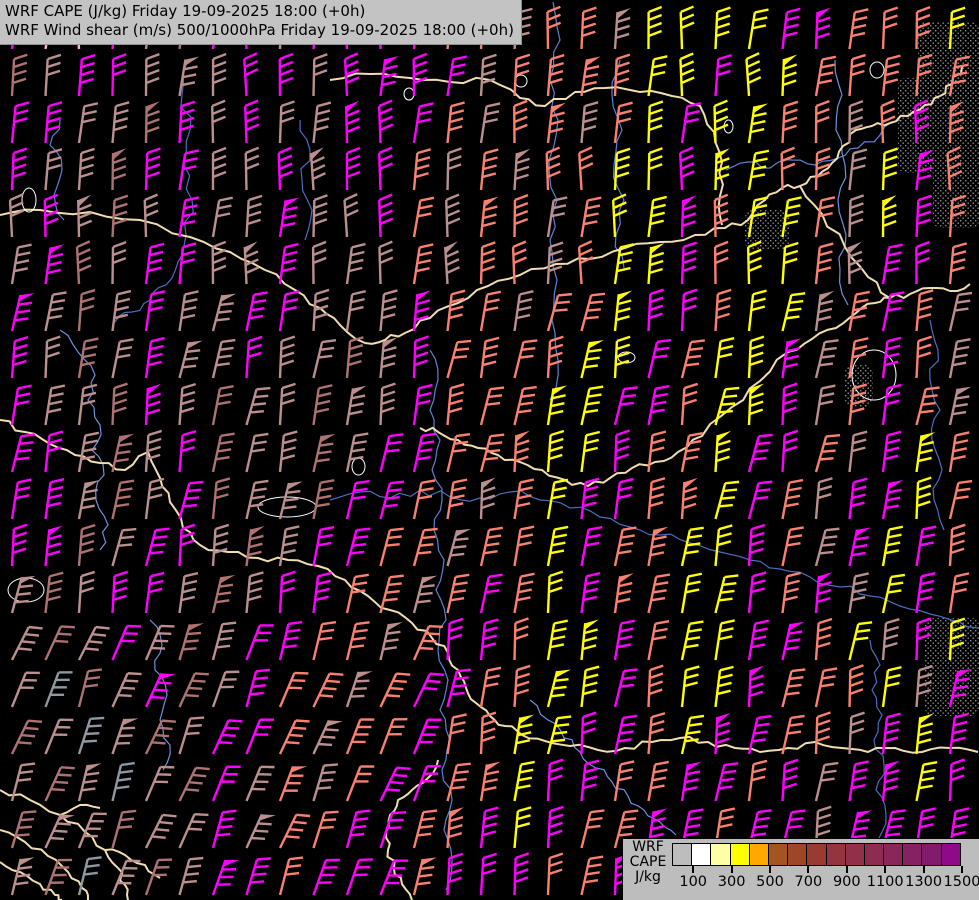 The height and width of the screenshot is (900, 979). I want to click on legend-variable-label: CAPE, so click(648, 862).